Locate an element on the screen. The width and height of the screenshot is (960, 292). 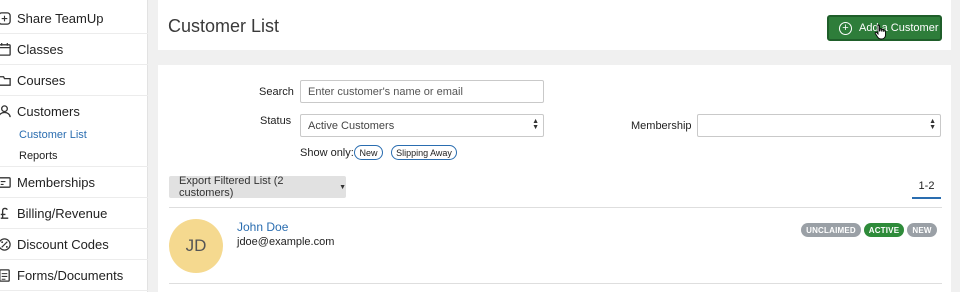
sidebar-item-forms-documents: Forms/Documents is located at coordinates (74, 275).